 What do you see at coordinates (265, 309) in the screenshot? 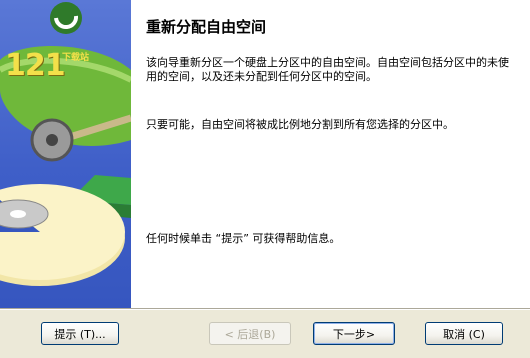
I see `footer-divider` at bounding box center [265, 309].